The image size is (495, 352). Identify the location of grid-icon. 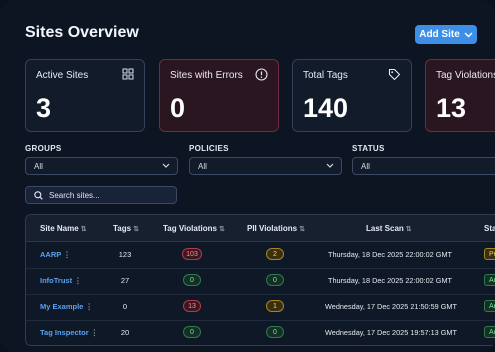
(128, 74).